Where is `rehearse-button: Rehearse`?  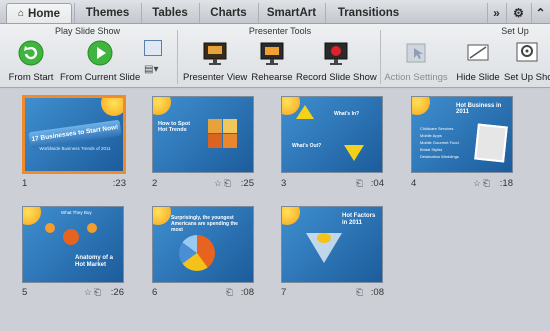
rehearse-button: Rehearse is located at coordinates (272, 61).